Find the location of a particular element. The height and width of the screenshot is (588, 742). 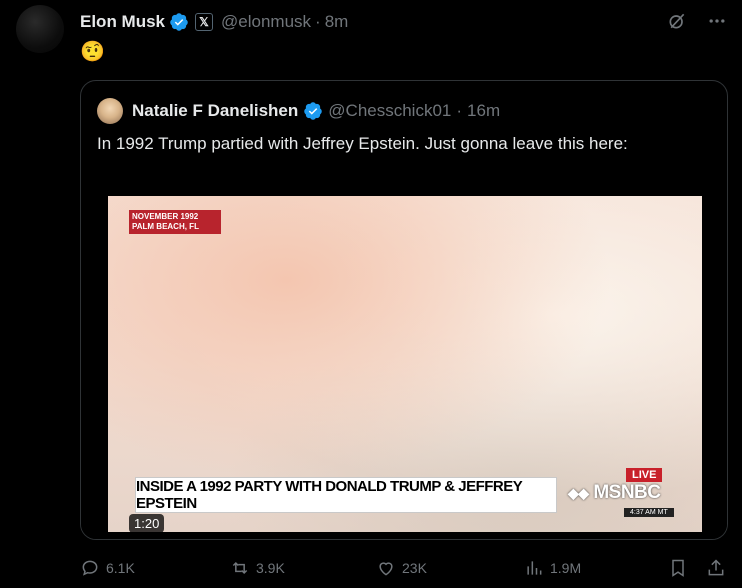

network-logo: ◆◆ MSNBC is located at coordinates (614, 493).